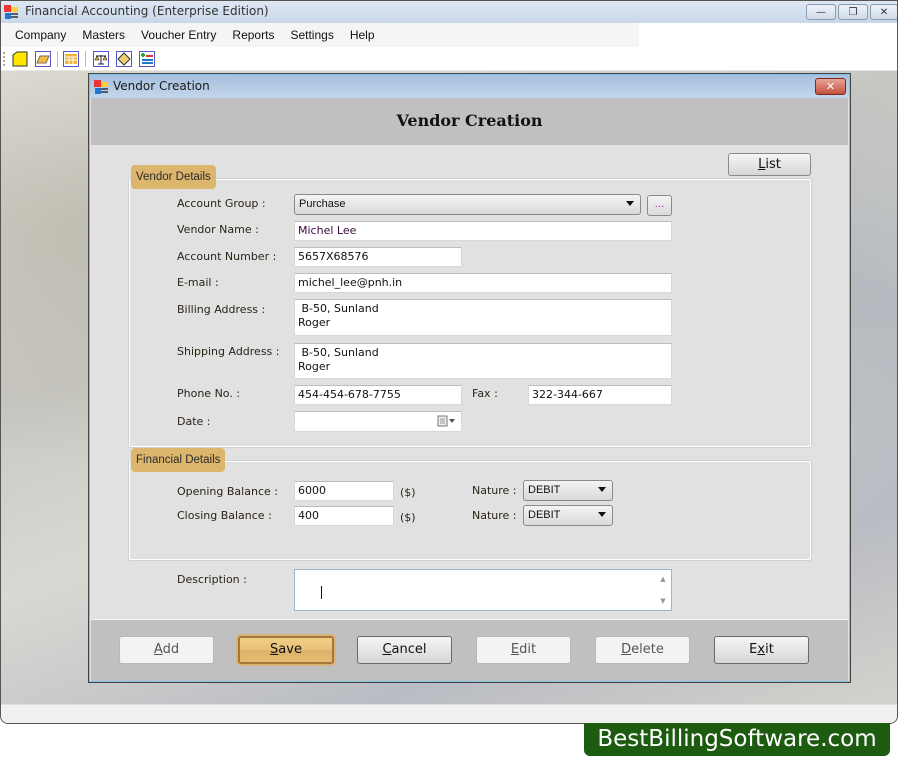 The image size is (898, 757). What do you see at coordinates (198, 282) in the screenshot?
I see `email-label: E-mail :` at bounding box center [198, 282].